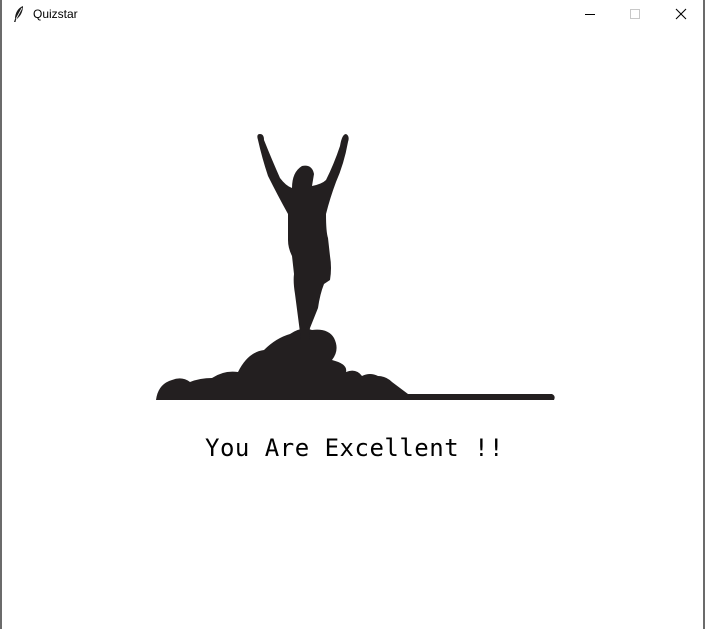 The width and height of the screenshot is (705, 629). I want to click on close-icon, so click(680, 14).